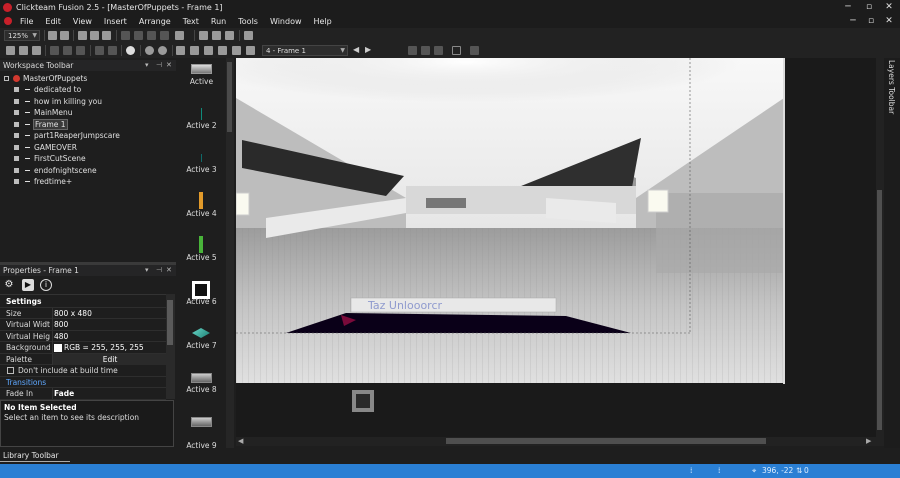  I want to click on menu-view: View, so click(82, 21).